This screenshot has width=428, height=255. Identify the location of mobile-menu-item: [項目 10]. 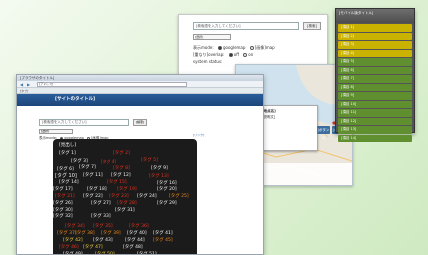
(375, 104).